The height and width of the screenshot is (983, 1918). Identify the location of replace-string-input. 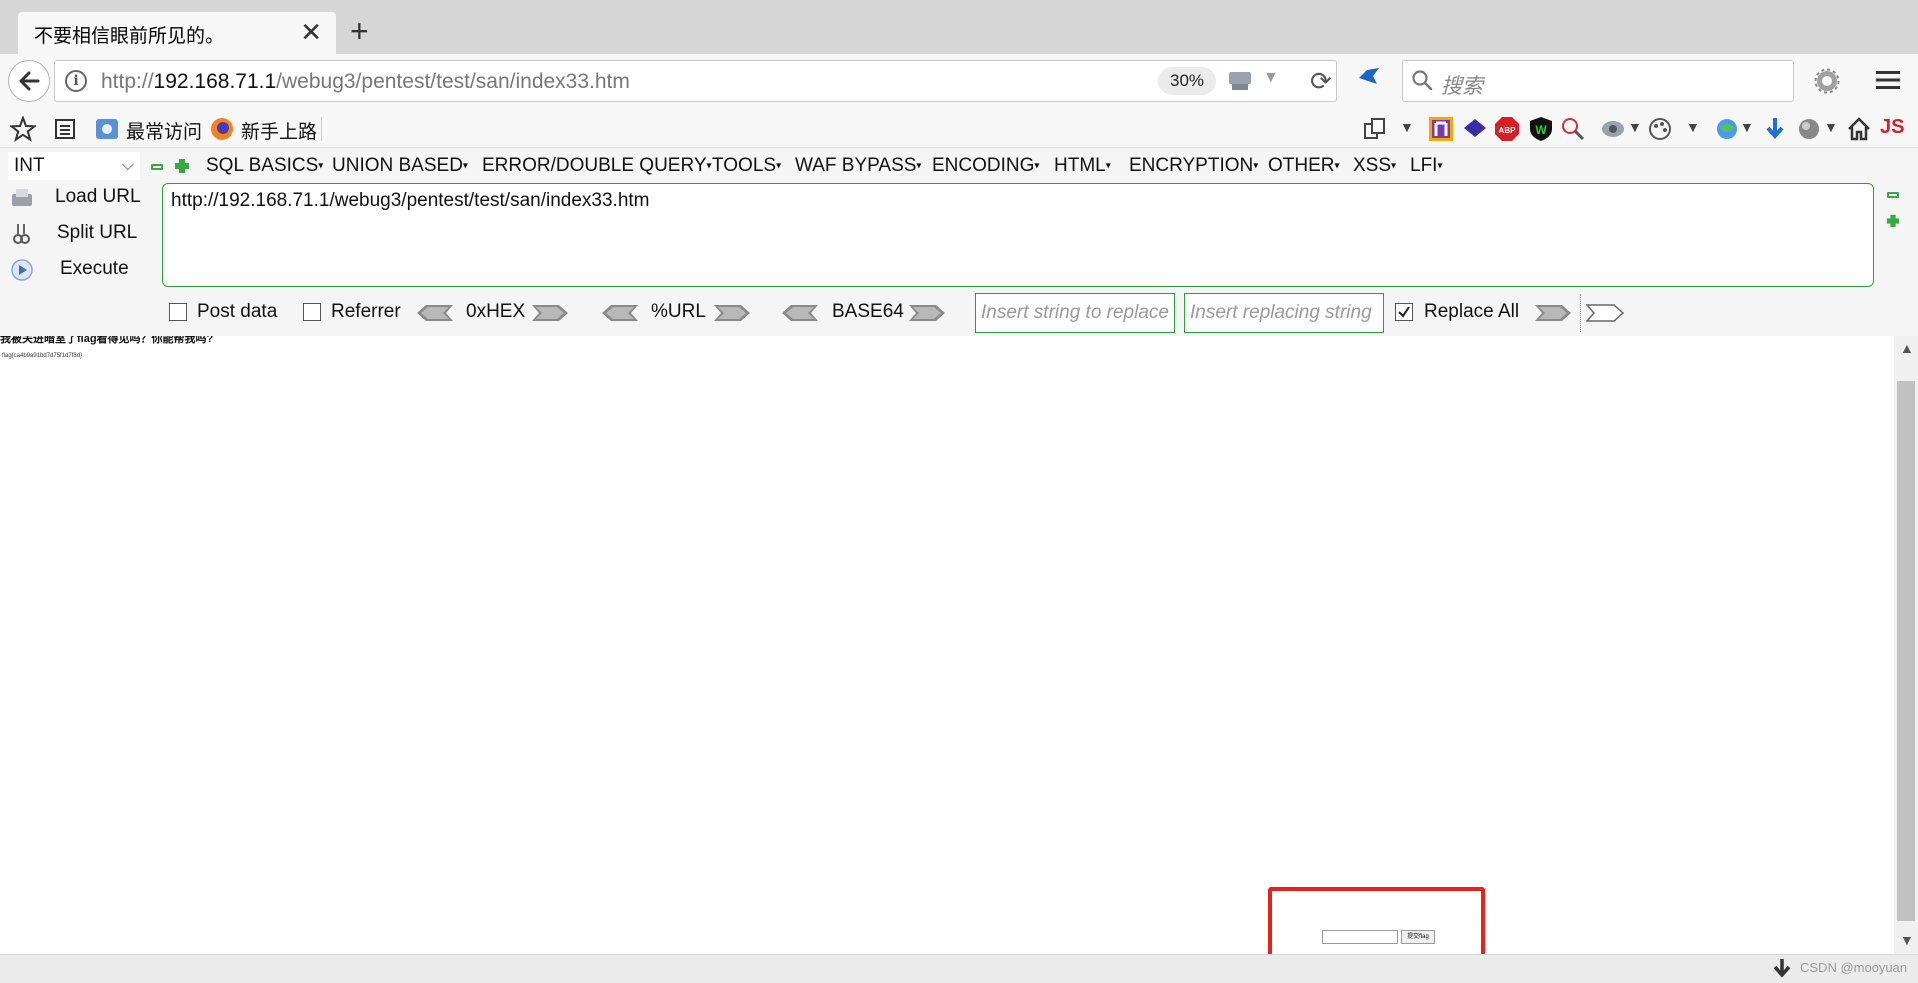
(1075, 313).